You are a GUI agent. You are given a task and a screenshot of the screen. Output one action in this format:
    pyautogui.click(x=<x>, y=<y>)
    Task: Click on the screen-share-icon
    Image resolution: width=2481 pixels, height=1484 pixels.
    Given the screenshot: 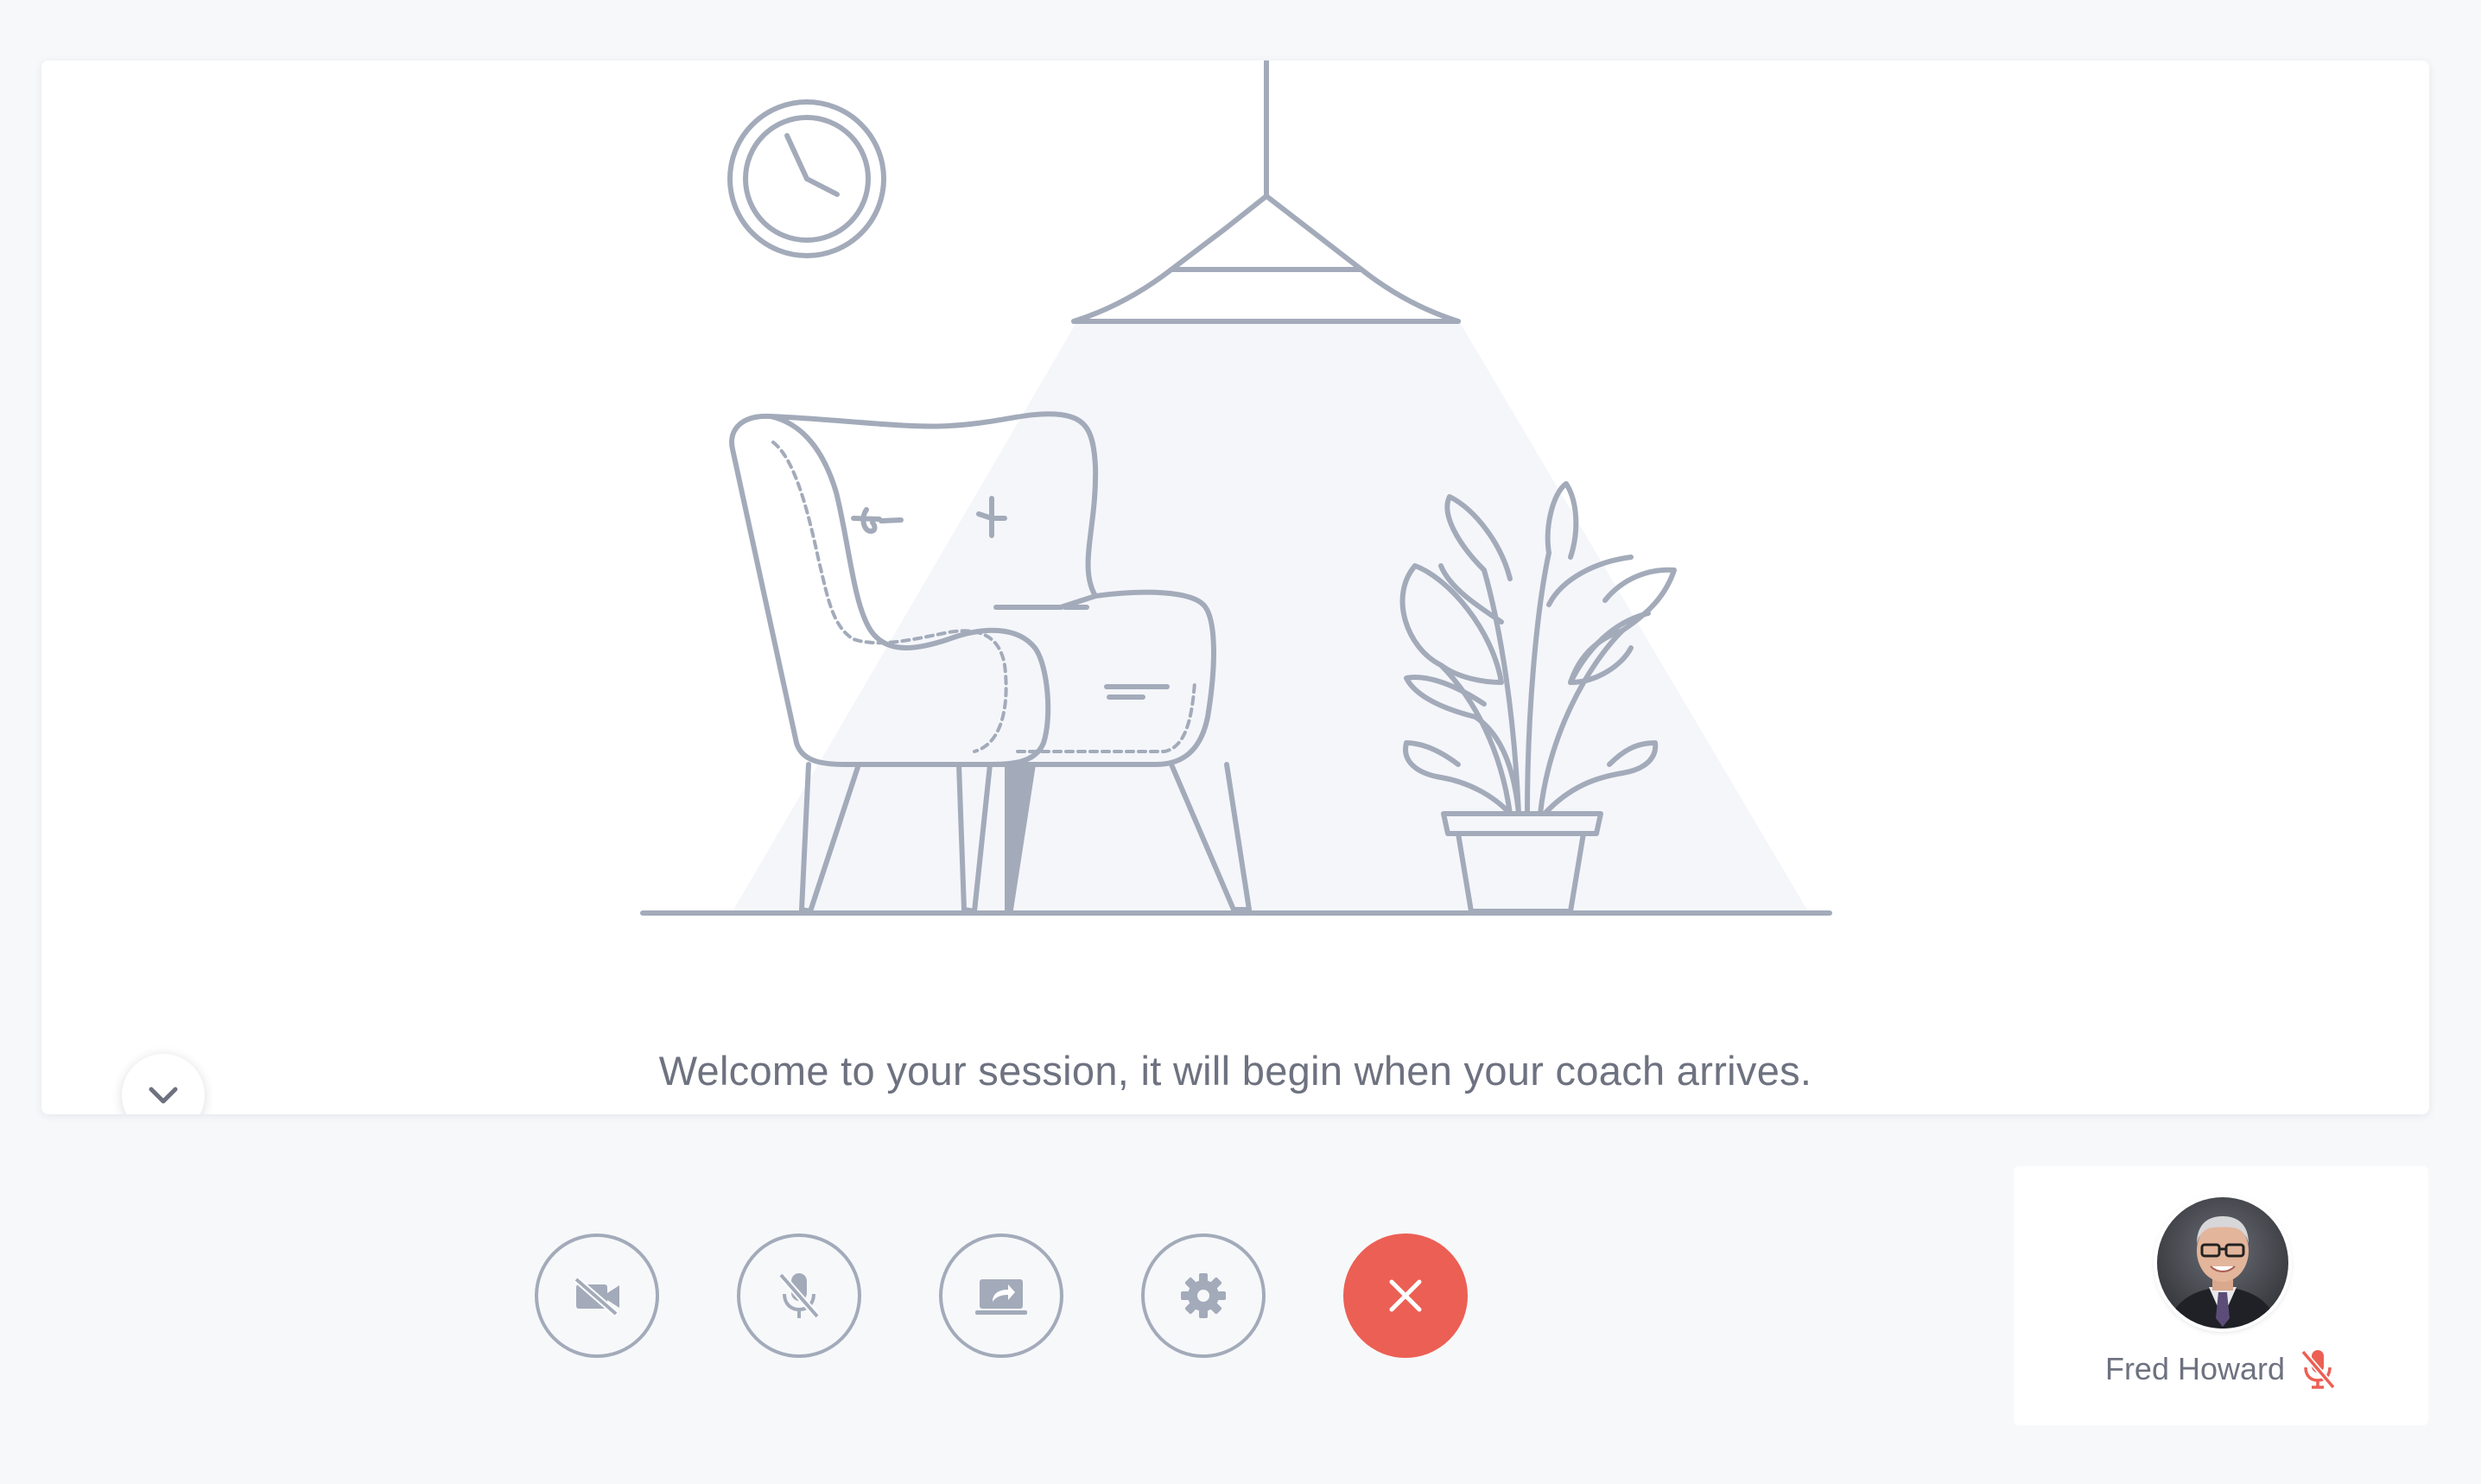 What is the action you would take?
    pyautogui.click(x=1001, y=1297)
    